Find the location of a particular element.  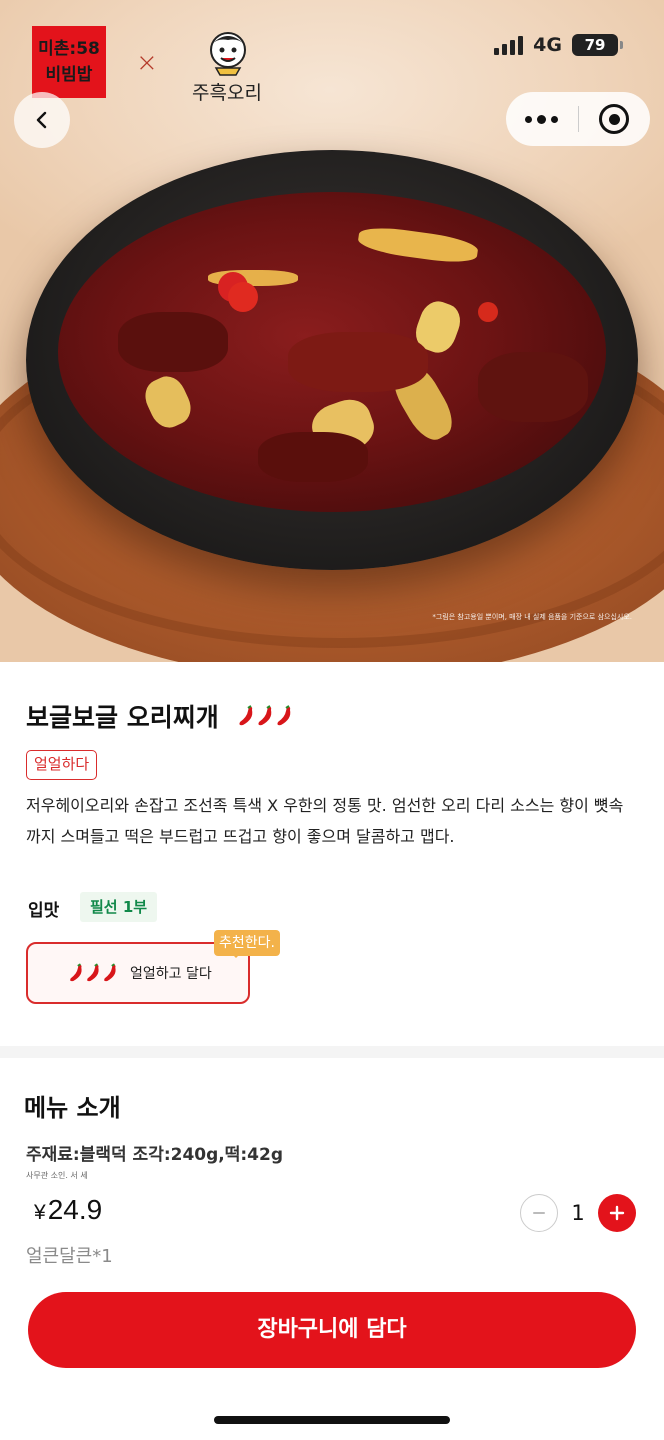

quantity-stepper: 1 is located at coordinates (578, 1213).